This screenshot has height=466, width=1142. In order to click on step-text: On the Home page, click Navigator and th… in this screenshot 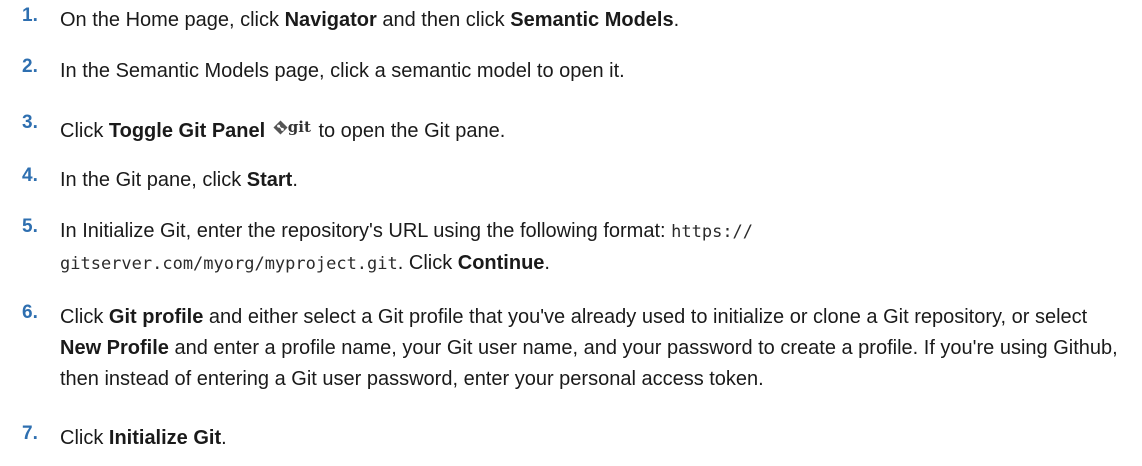, I will do `click(595, 20)`.